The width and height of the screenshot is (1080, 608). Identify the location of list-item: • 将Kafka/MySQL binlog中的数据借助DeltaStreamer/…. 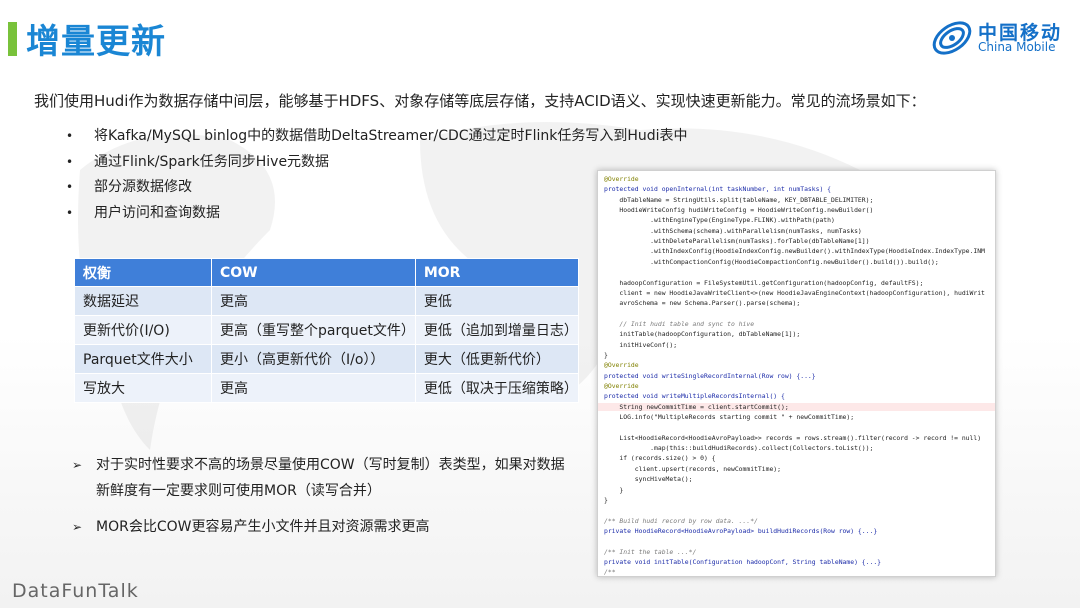
(377, 139).